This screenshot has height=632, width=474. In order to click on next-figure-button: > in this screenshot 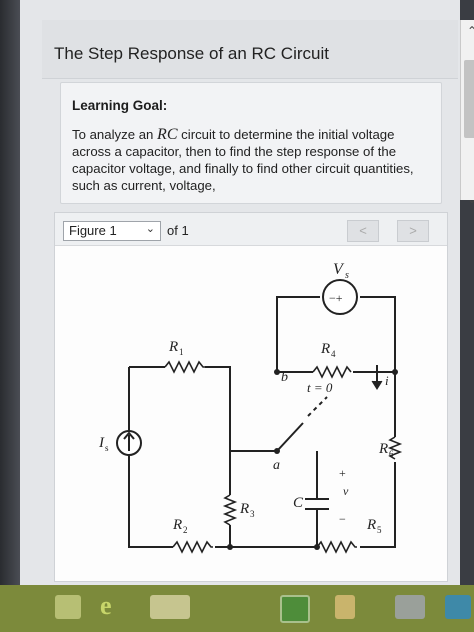, I will do `click(413, 231)`.